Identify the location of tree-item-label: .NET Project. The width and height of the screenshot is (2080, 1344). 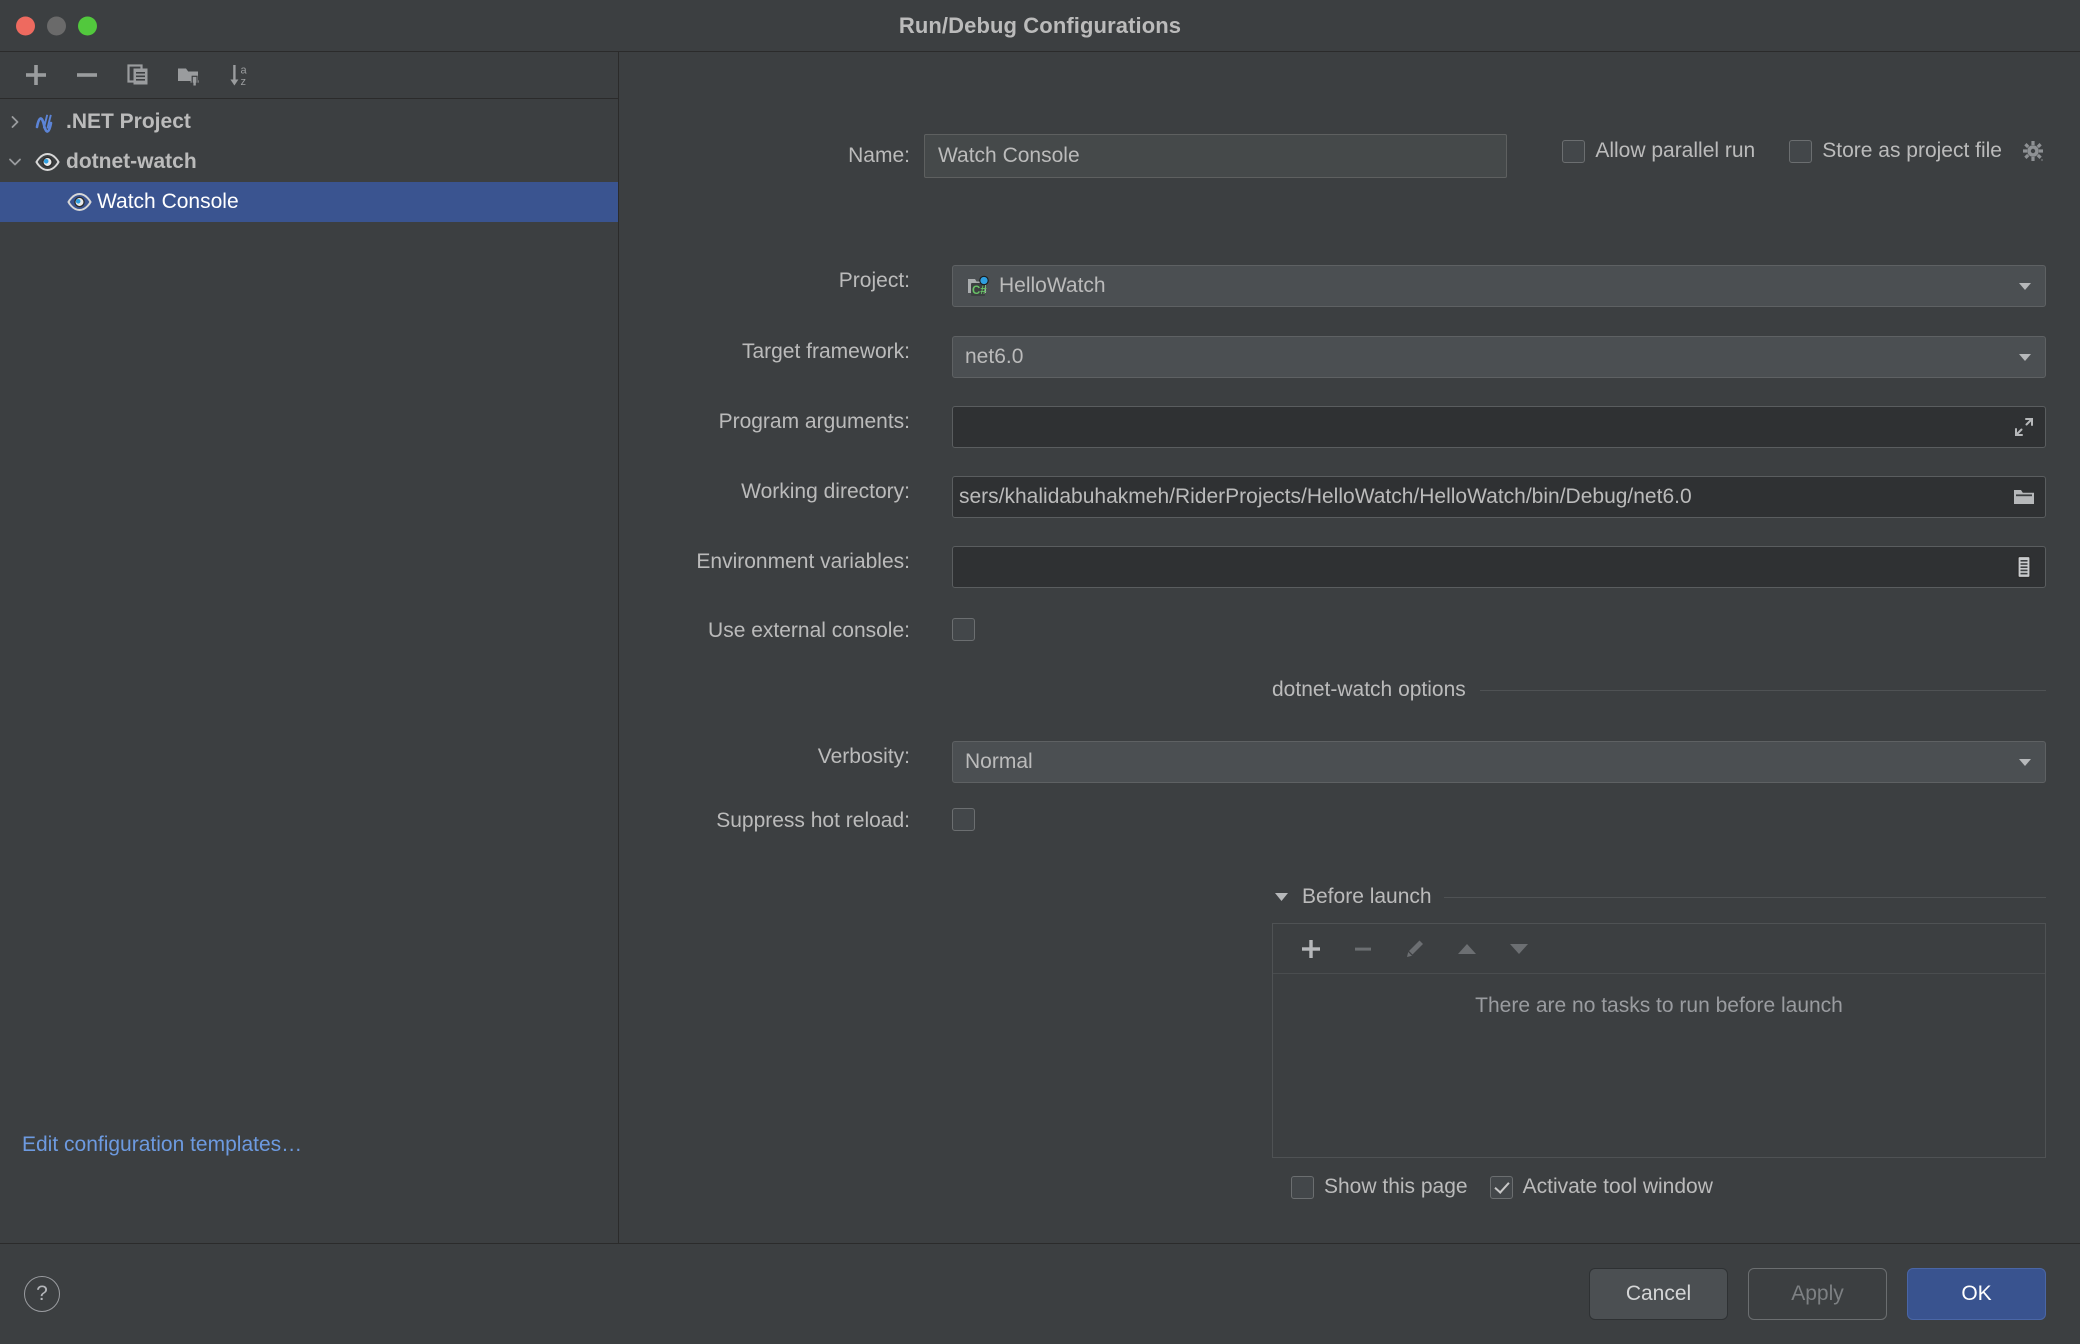
(128, 121).